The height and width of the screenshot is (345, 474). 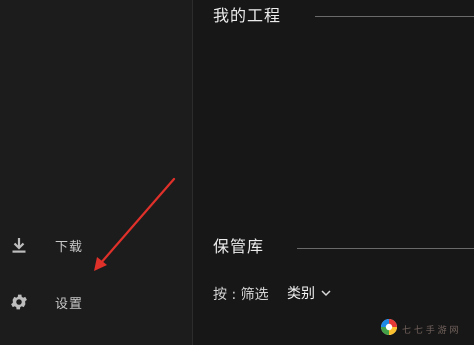 What do you see at coordinates (389, 329) in the screenshot?
I see `watermark-logo` at bounding box center [389, 329].